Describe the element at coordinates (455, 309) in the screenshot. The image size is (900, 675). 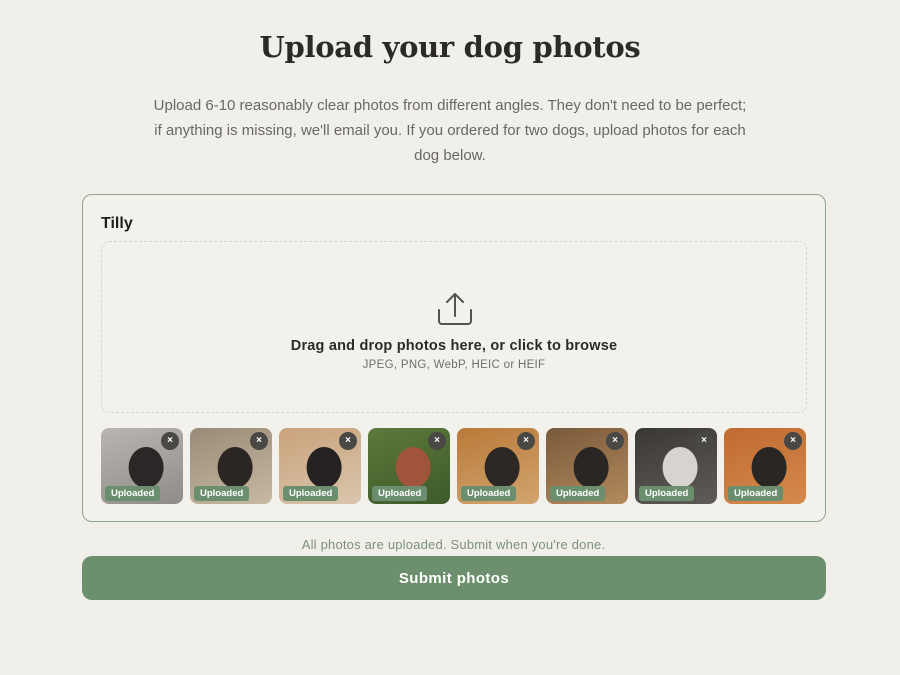
I see `upload-icon` at that location.